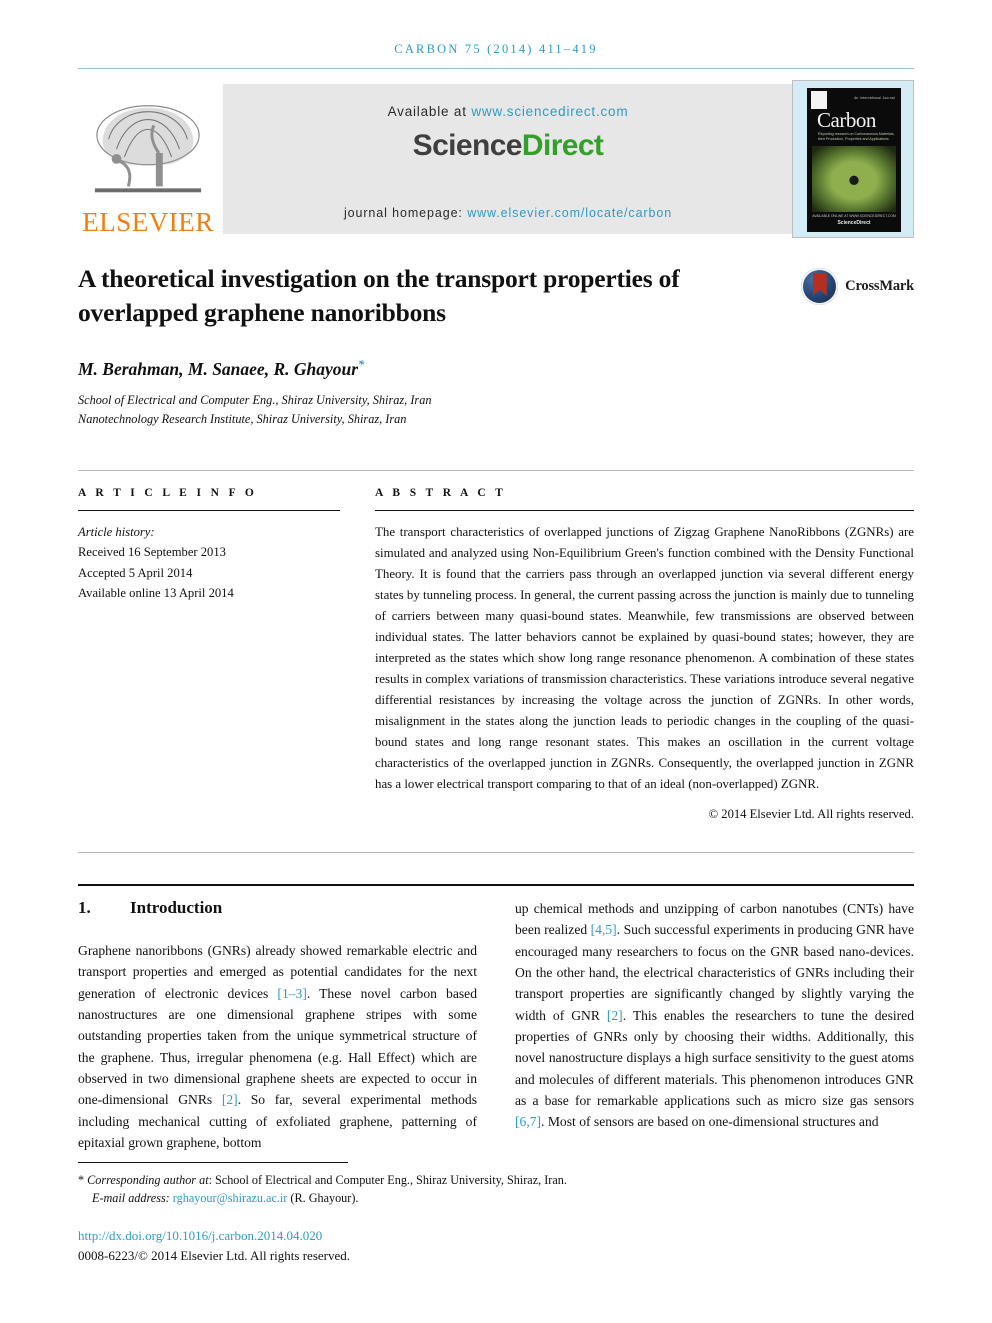  What do you see at coordinates (230, 1198) in the screenshot?
I see `email-link: rghayour@shirazu.ac.ir` at bounding box center [230, 1198].